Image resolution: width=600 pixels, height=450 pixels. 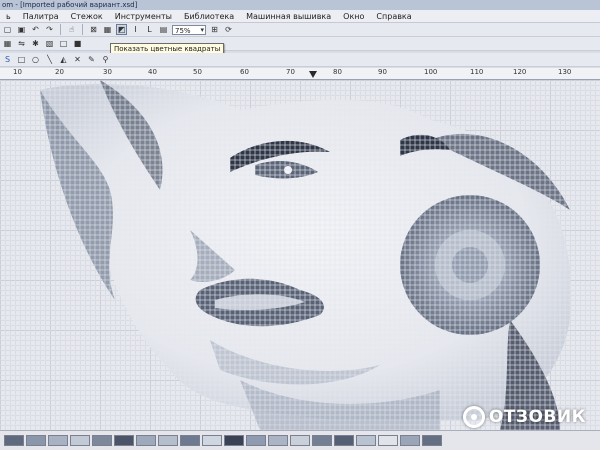 What do you see at coordinates (77, 43) in the screenshot?
I see `color-chip-icon: ■` at bounding box center [77, 43].